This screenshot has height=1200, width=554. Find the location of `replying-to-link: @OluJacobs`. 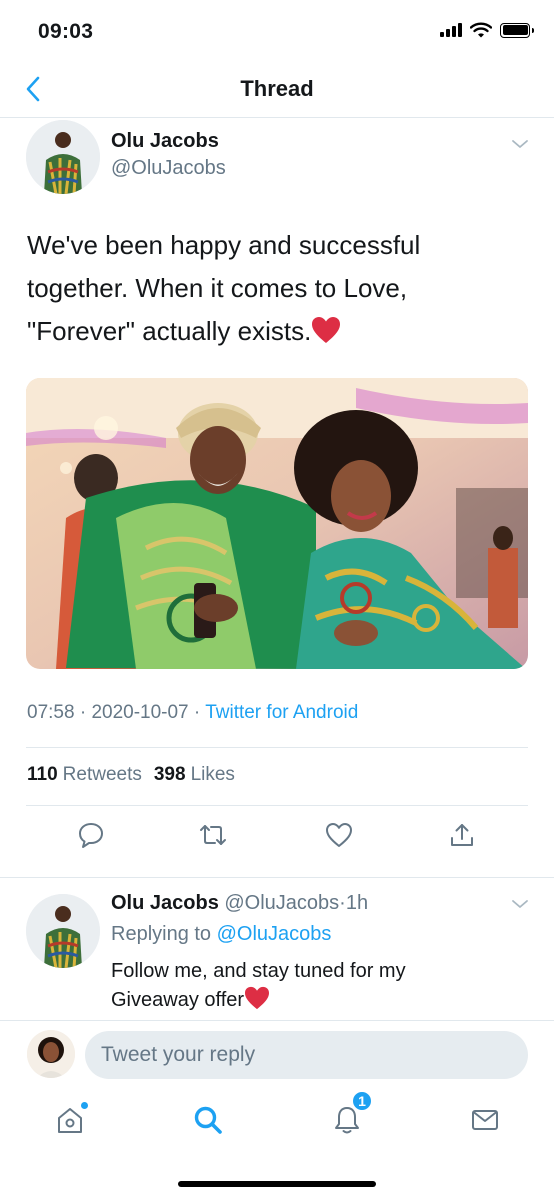

replying-to-link: @OluJacobs is located at coordinates (274, 934).